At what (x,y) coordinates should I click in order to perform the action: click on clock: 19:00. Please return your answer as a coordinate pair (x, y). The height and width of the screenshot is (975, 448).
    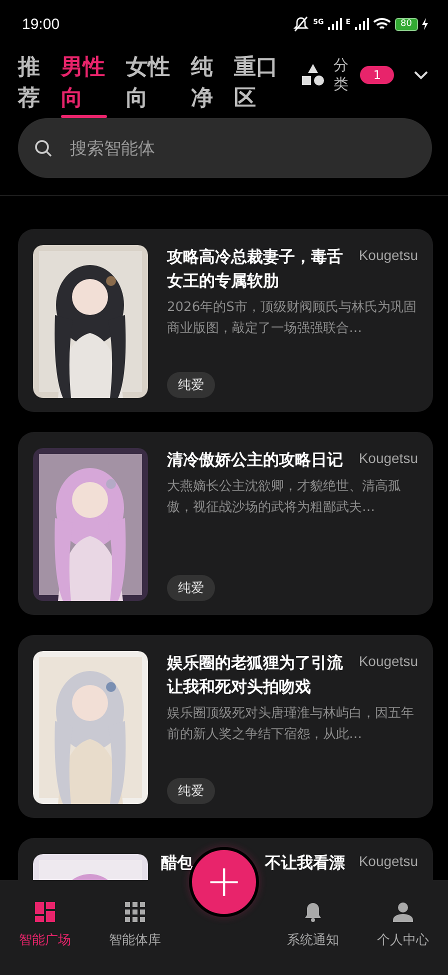
    Looking at the image, I should click on (41, 24).